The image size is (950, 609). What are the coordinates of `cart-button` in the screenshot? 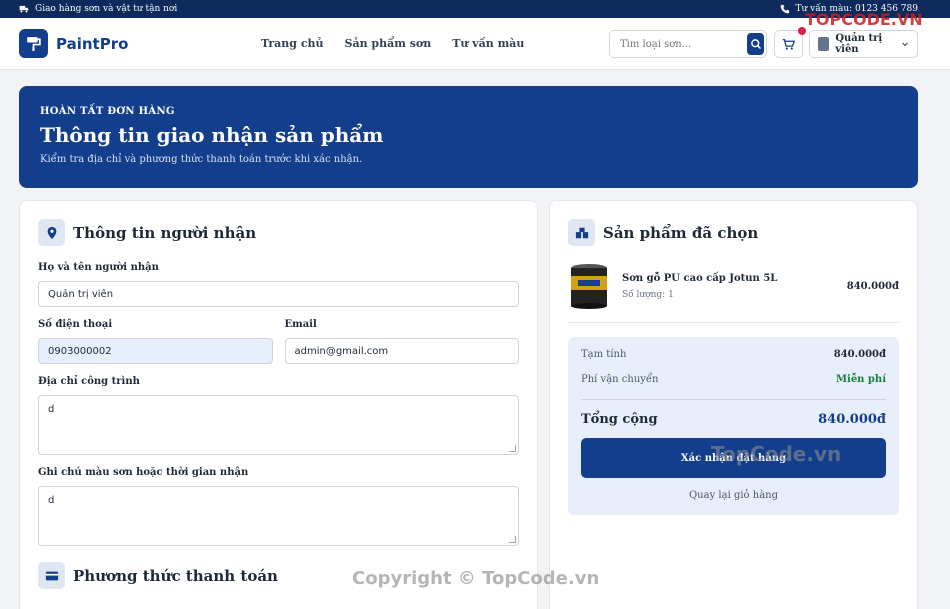 It's located at (790, 42).